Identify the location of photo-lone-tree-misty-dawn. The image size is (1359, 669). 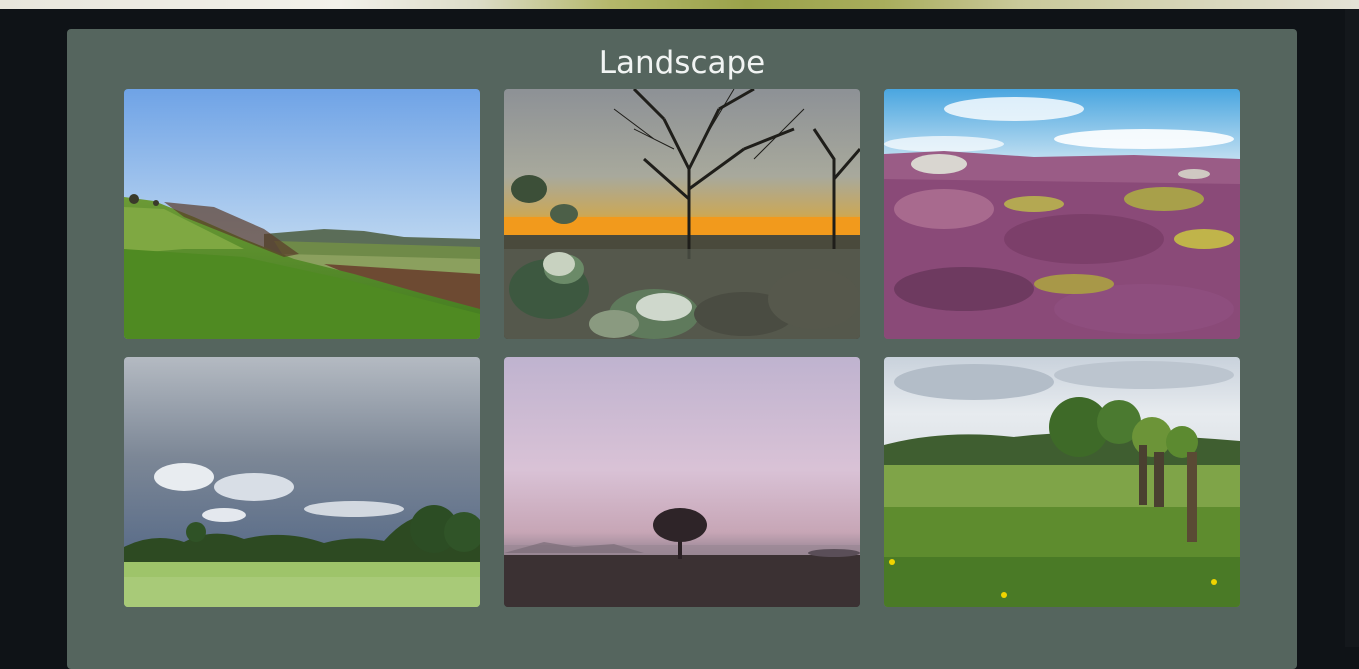
(682, 482).